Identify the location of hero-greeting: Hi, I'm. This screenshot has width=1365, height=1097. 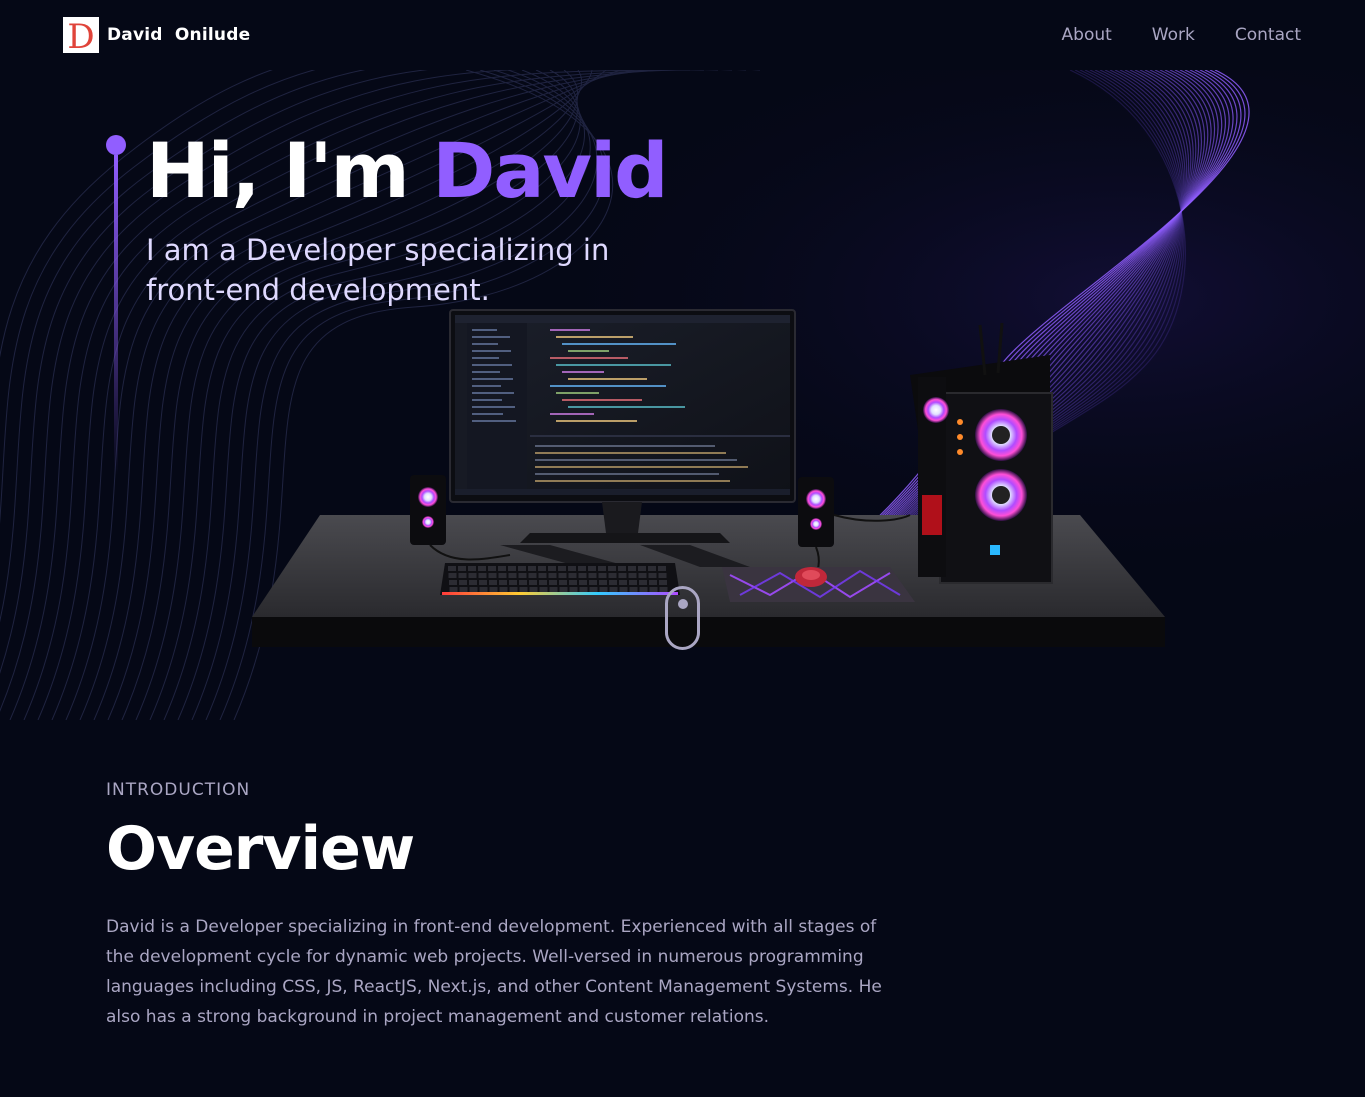
(289, 170).